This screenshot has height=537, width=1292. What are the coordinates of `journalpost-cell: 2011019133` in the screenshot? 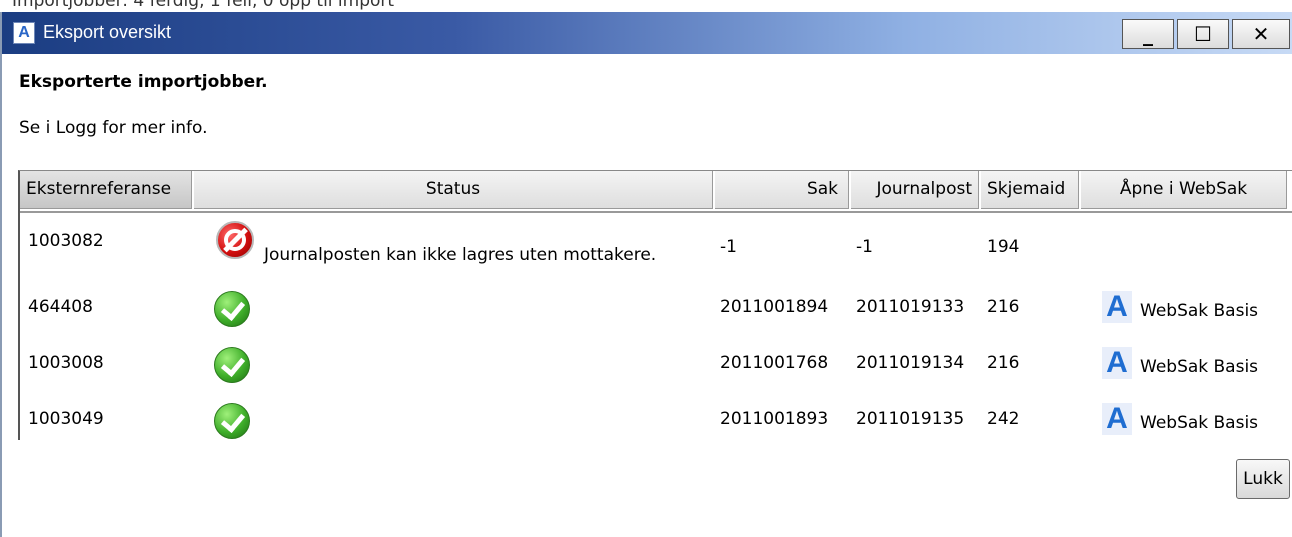 It's located at (910, 307).